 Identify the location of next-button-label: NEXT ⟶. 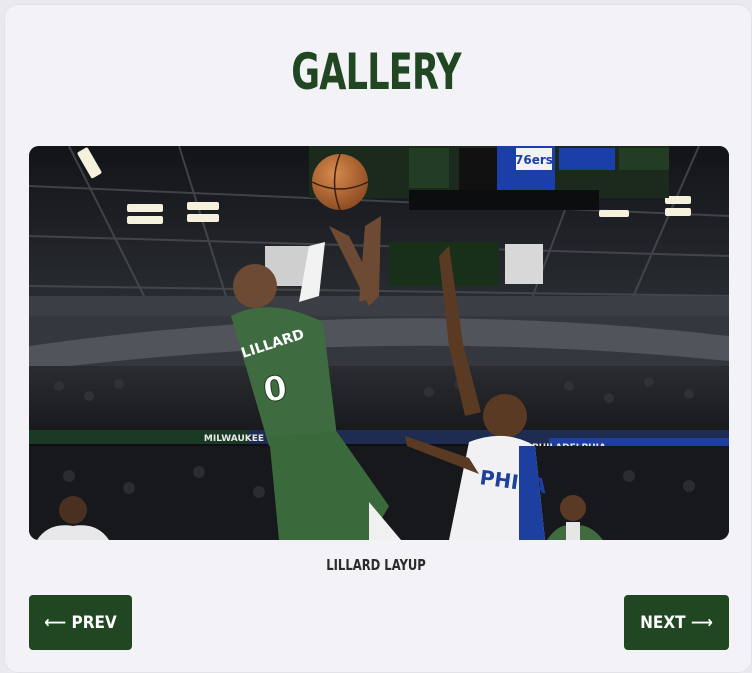
(676, 622).